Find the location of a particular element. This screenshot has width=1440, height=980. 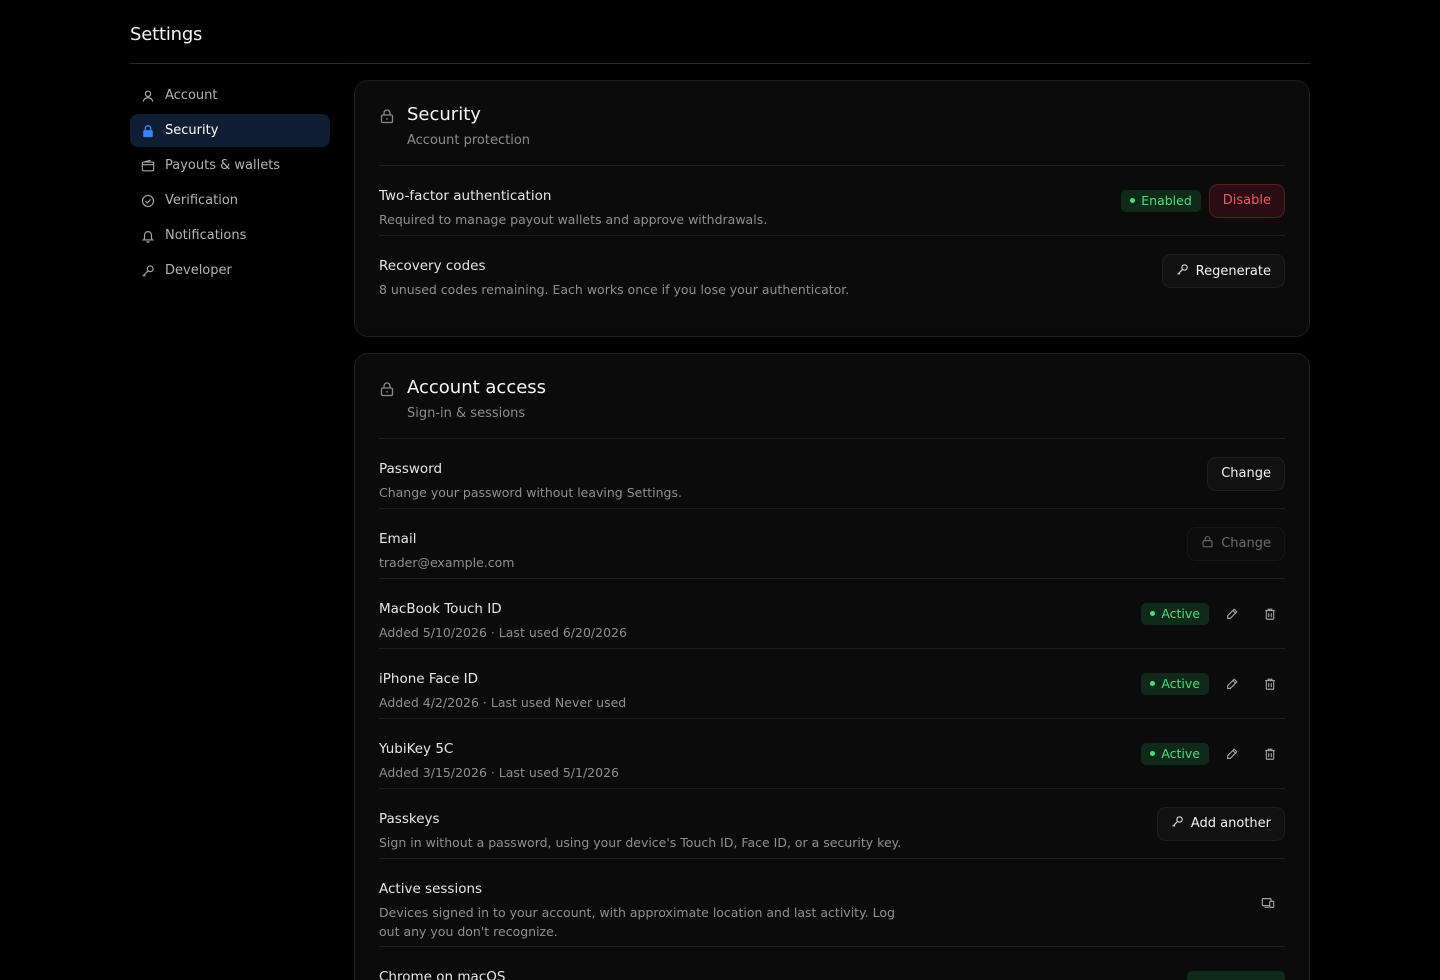

row-title: Two-factor authentication is located at coordinates (465, 196).